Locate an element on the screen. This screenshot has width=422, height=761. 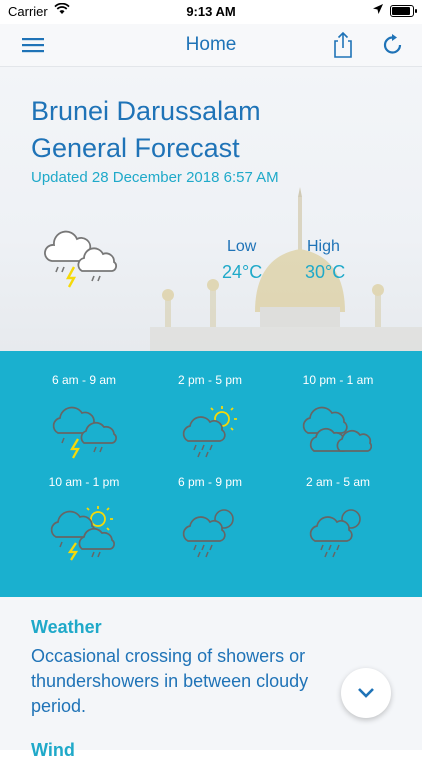
sun-thunderstorm-icon is located at coordinates (82, 533).